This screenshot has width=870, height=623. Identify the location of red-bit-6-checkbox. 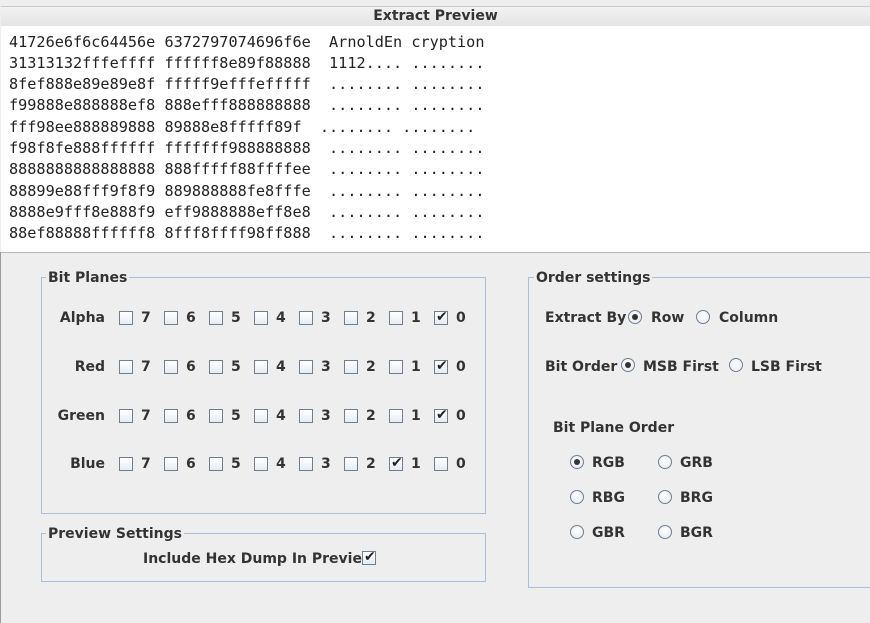
(171, 367).